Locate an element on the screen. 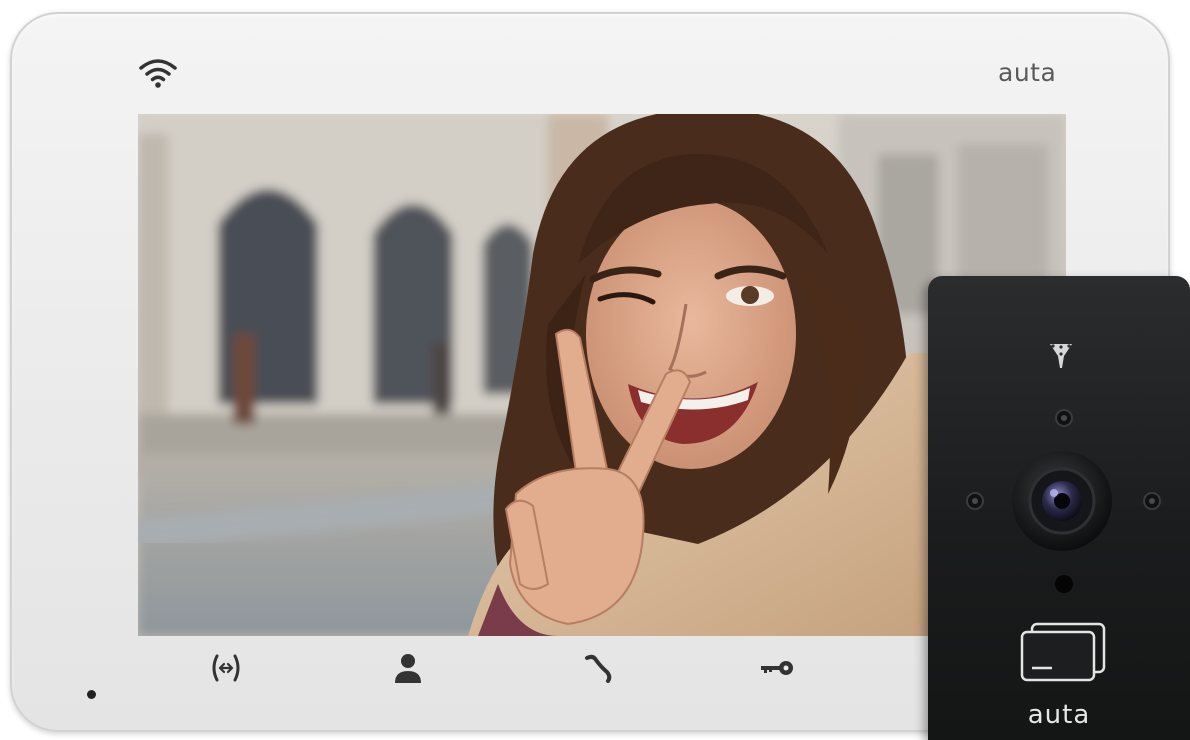 The height and width of the screenshot is (740, 1190). intercom-arrows-icon is located at coordinates (226, 668).